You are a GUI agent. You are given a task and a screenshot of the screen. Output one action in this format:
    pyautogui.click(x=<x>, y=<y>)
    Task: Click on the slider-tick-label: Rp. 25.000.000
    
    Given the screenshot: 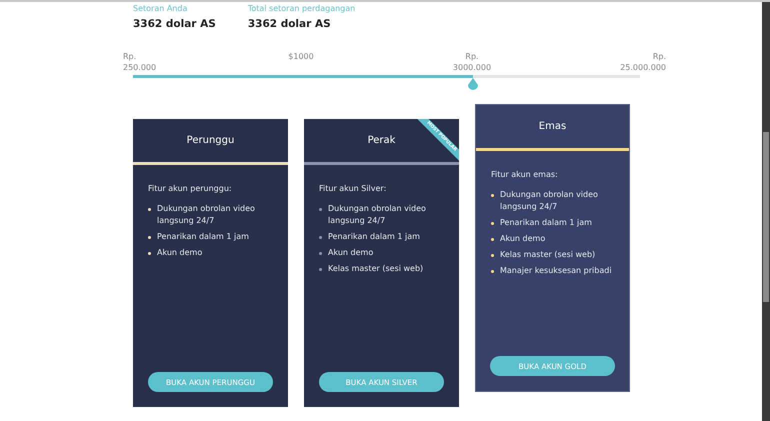 What is the action you would take?
    pyautogui.click(x=642, y=62)
    